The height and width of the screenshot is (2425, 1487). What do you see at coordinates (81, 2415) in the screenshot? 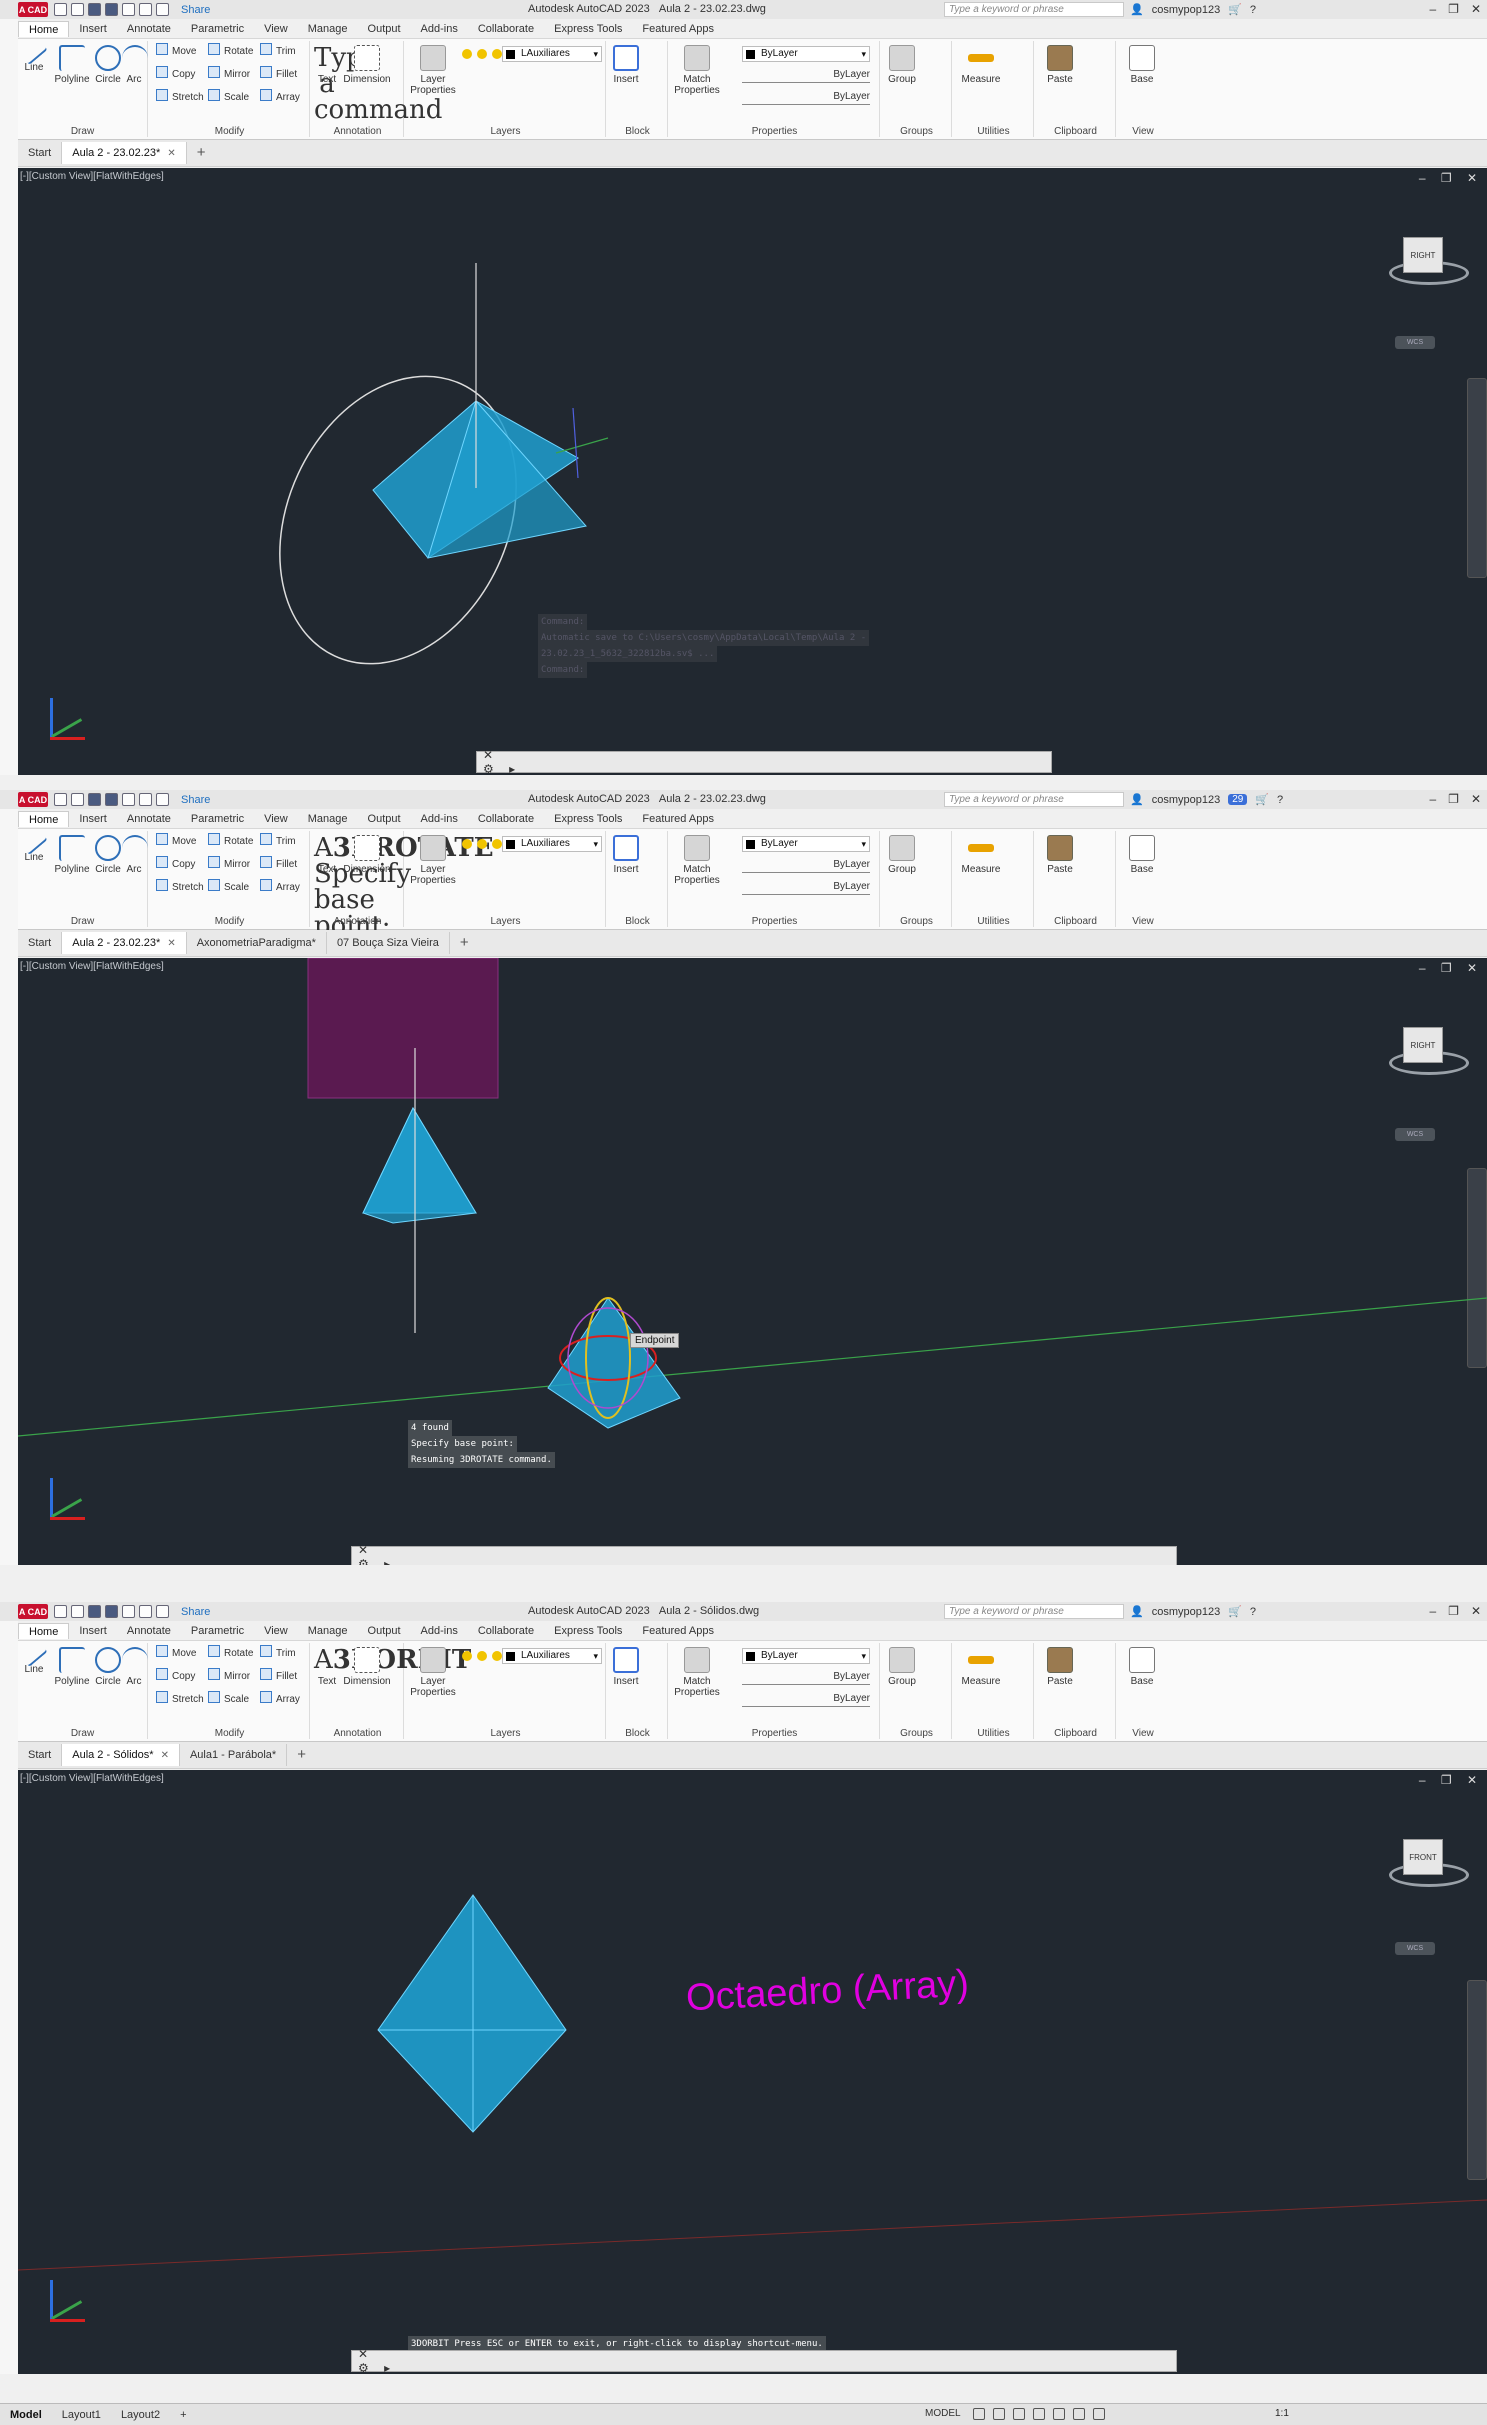
I see `layout1-tab: Layout1` at bounding box center [81, 2415].